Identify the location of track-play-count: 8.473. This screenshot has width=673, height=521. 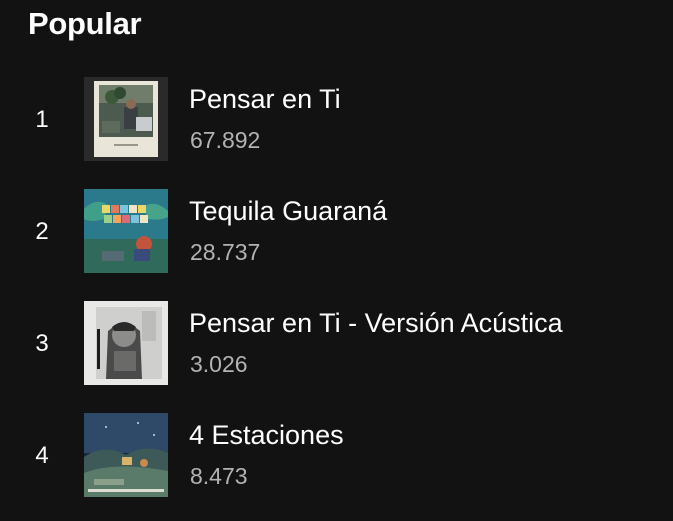
(219, 476).